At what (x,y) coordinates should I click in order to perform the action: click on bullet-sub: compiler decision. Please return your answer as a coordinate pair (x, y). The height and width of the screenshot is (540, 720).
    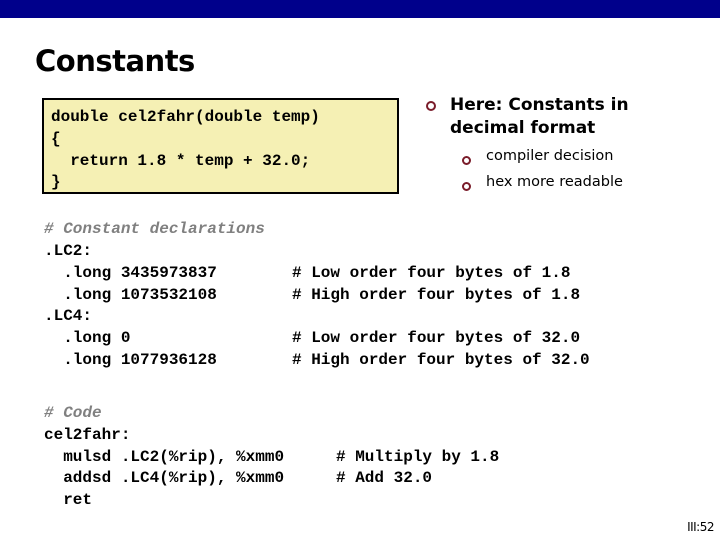
    Looking at the image, I should click on (550, 156).